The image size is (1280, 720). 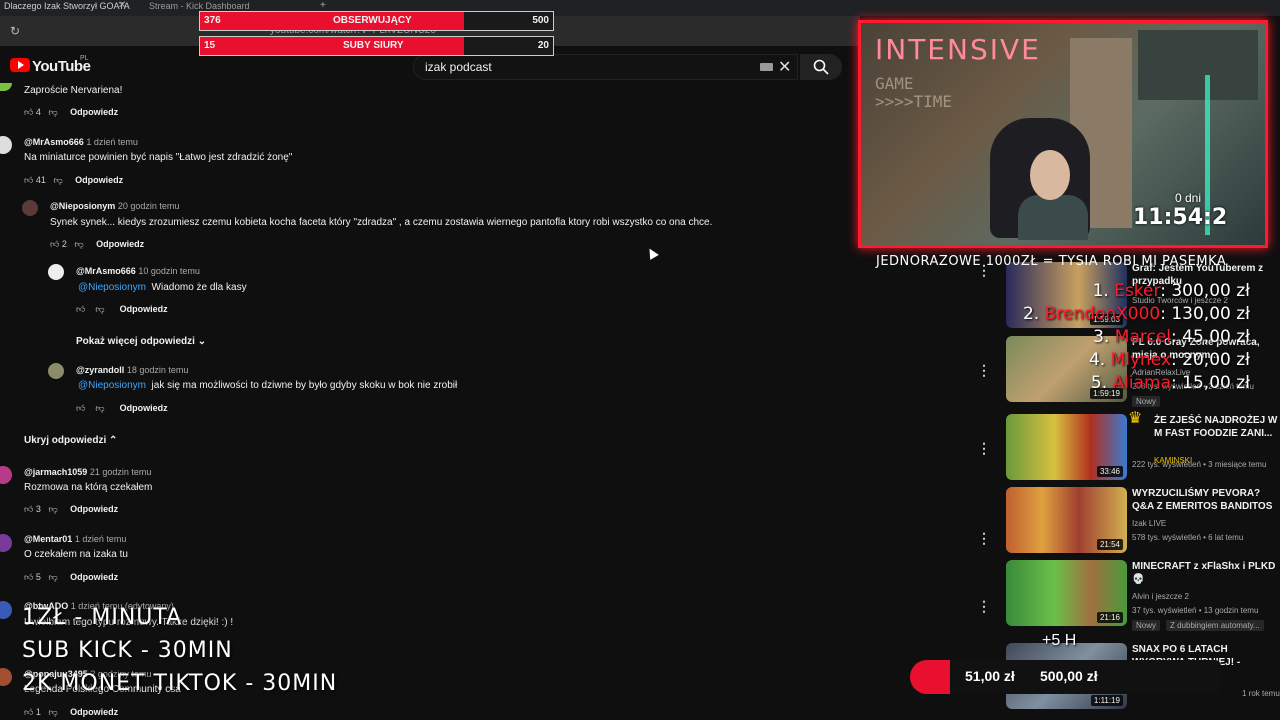 I want to click on donor-amount: 130,00 zł, so click(x=1210, y=314).